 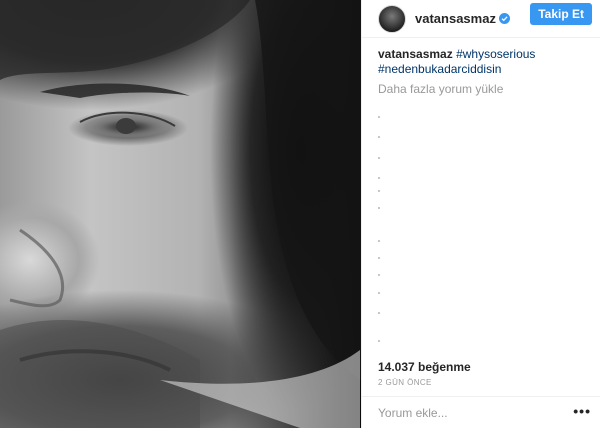 What do you see at coordinates (504, 18) in the screenshot?
I see `verified-badge-icon` at bounding box center [504, 18].